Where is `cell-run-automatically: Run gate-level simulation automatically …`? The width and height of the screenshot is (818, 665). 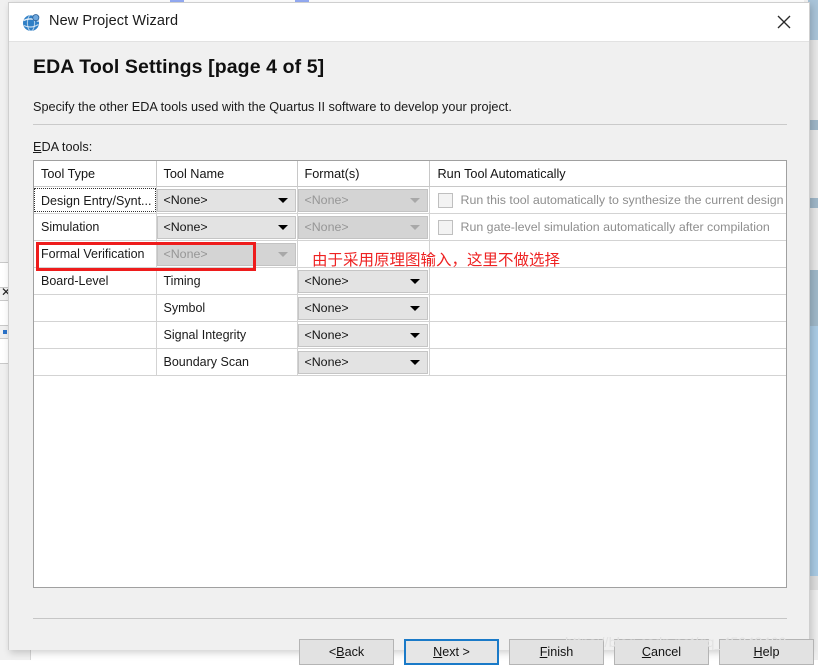 cell-run-automatically: Run gate-level simulation automatically … is located at coordinates (608, 227).